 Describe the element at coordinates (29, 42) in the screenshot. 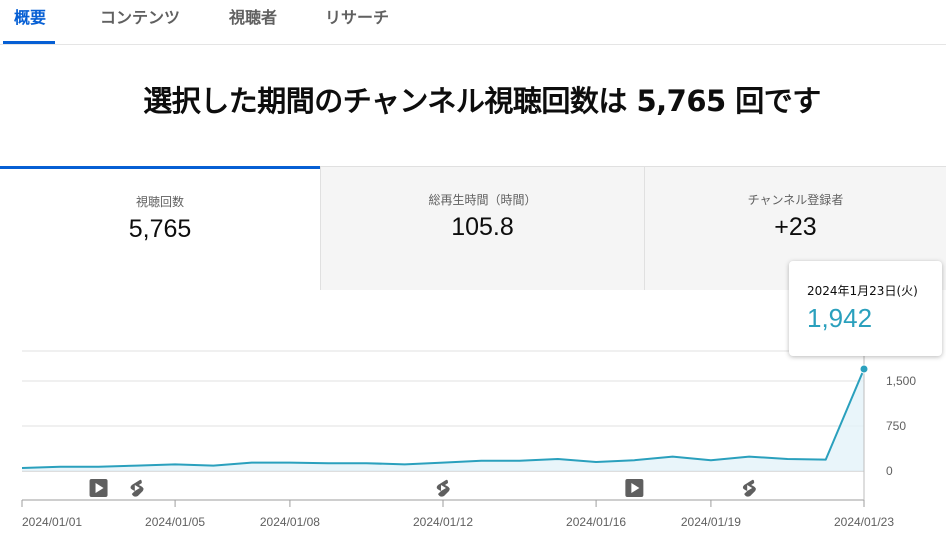

I see `active-tab-indicator` at that location.